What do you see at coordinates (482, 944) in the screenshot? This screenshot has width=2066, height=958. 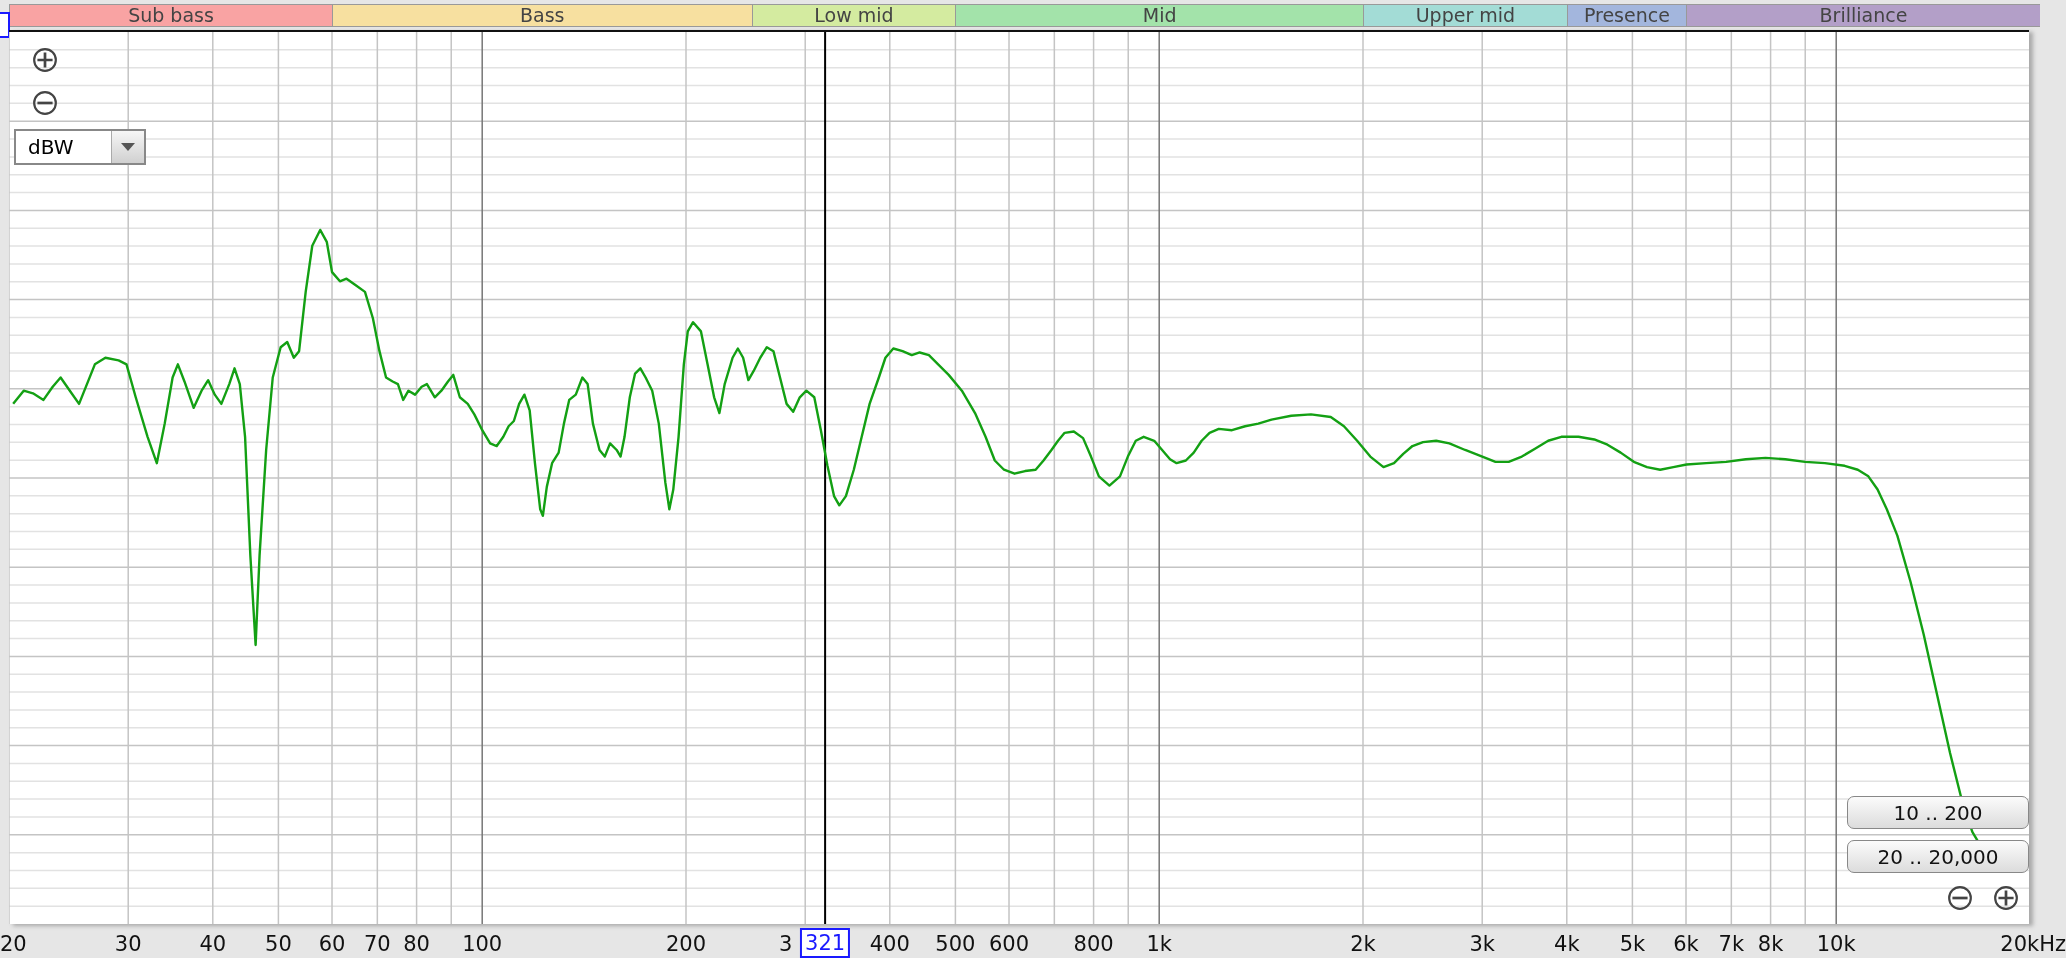 I see `axis-tick-label: 100` at bounding box center [482, 944].